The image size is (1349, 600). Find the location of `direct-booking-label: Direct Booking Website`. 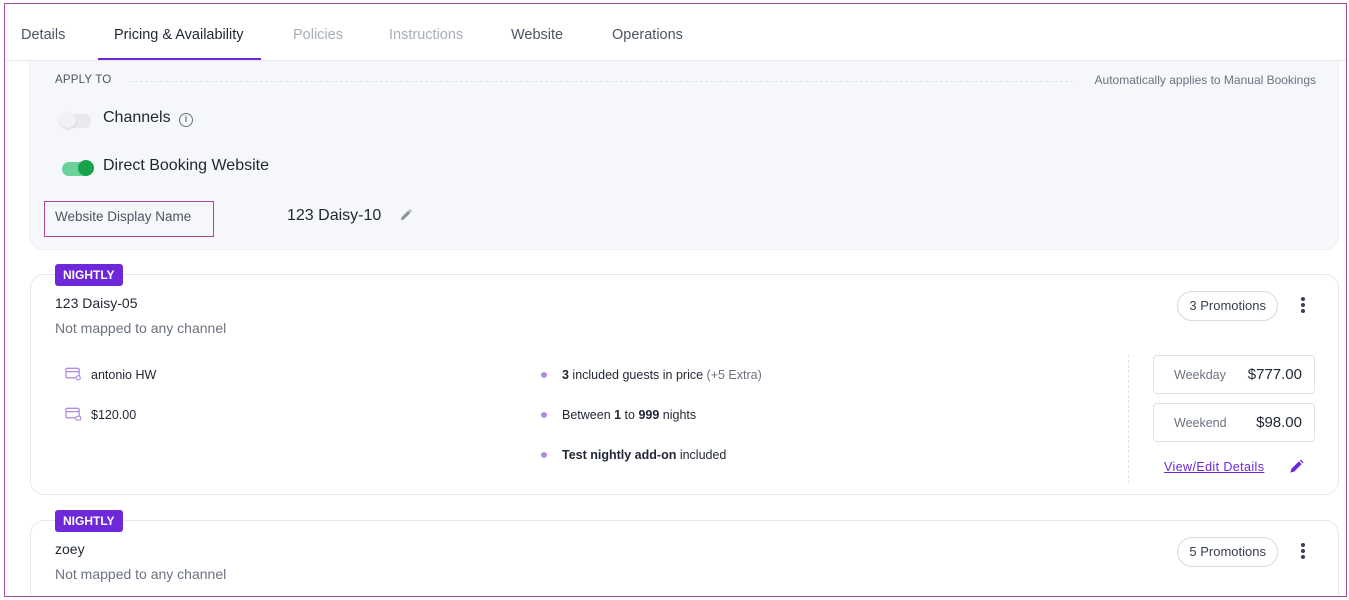

direct-booking-label: Direct Booking Website is located at coordinates (186, 165).